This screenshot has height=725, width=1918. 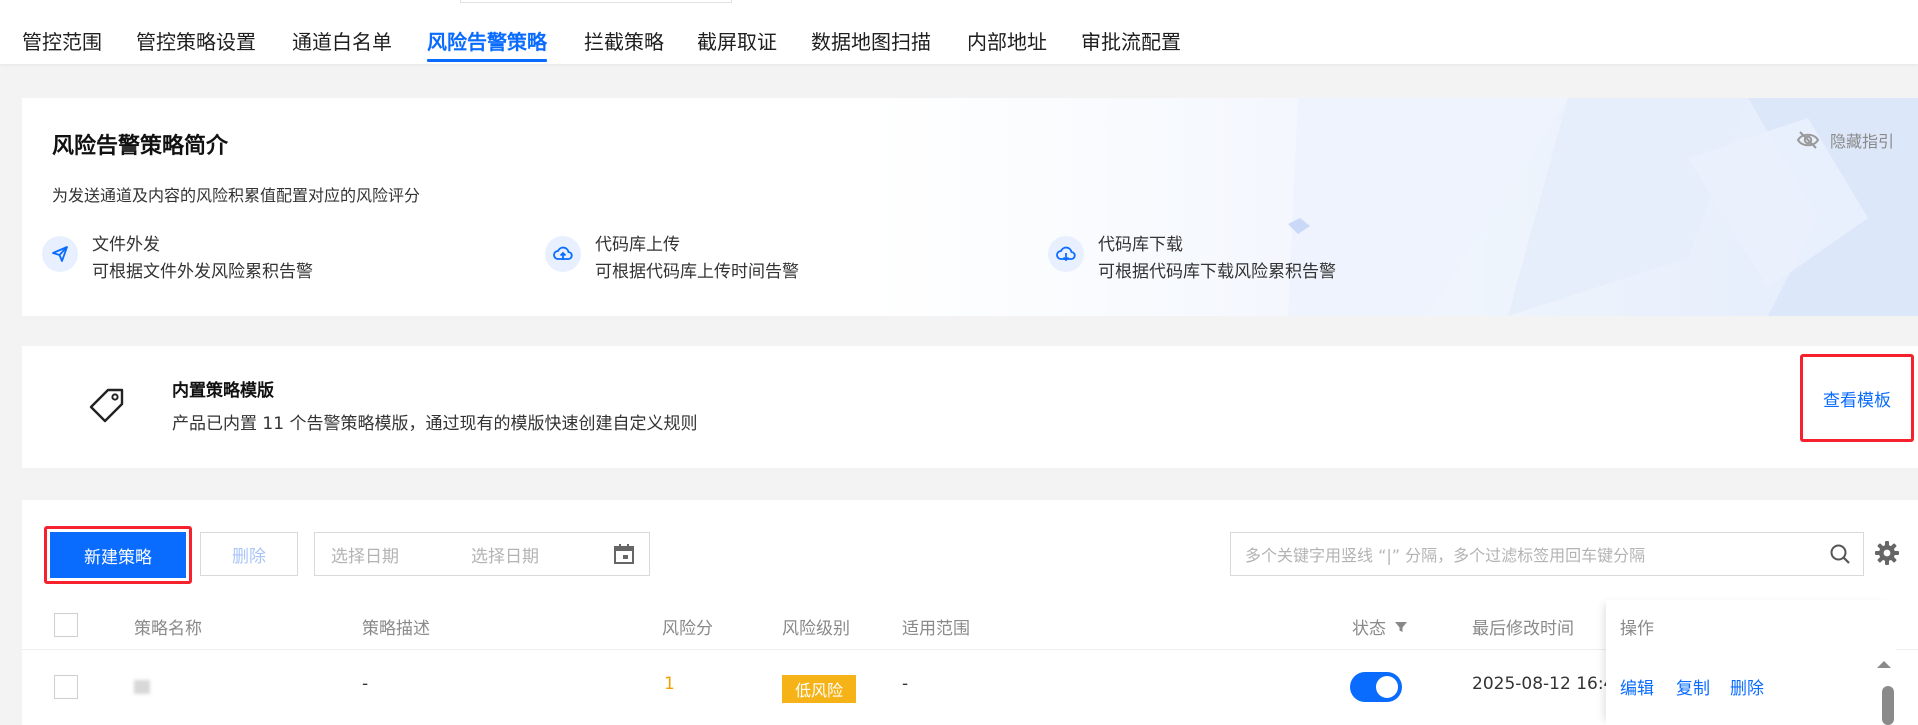 What do you see at coordinates (816, 629) in the screenshot?
I see `col-header-level: 风险级别` at bounding box center [816, 629].